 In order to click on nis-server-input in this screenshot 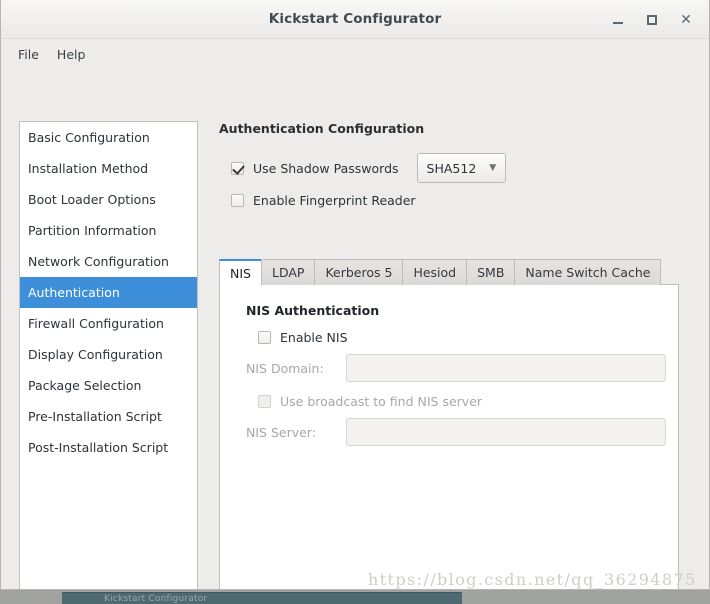, I will do `click(506, 432)`.